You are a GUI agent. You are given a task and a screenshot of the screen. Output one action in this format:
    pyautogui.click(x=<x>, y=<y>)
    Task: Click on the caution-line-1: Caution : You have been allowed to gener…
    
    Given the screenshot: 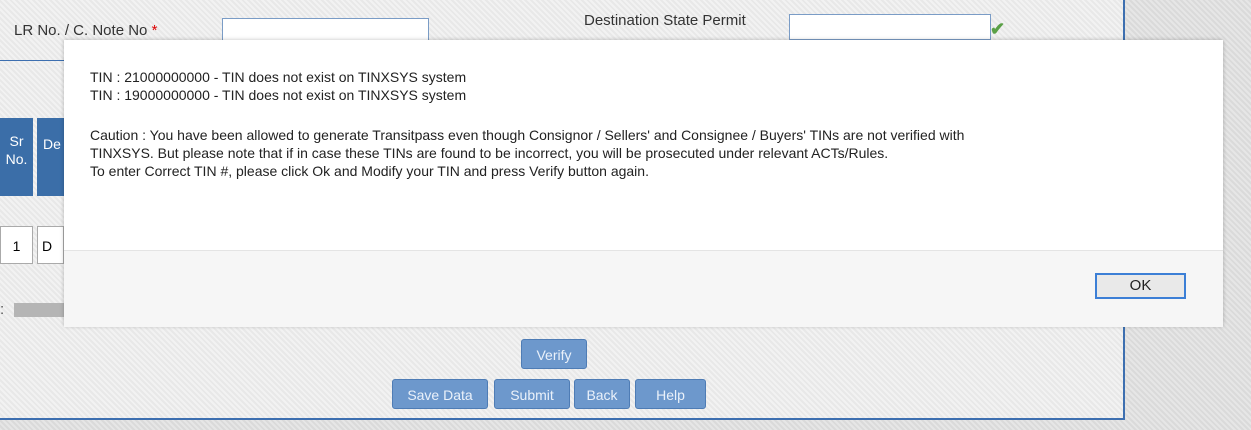 What is the action you would take?
    pyautogui.click(x=527, y=135)
    